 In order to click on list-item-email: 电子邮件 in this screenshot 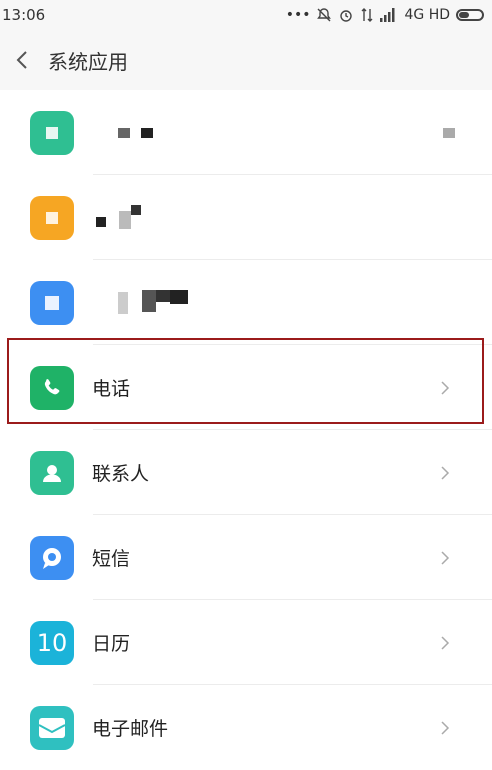, I will do `click(246, 727)`.